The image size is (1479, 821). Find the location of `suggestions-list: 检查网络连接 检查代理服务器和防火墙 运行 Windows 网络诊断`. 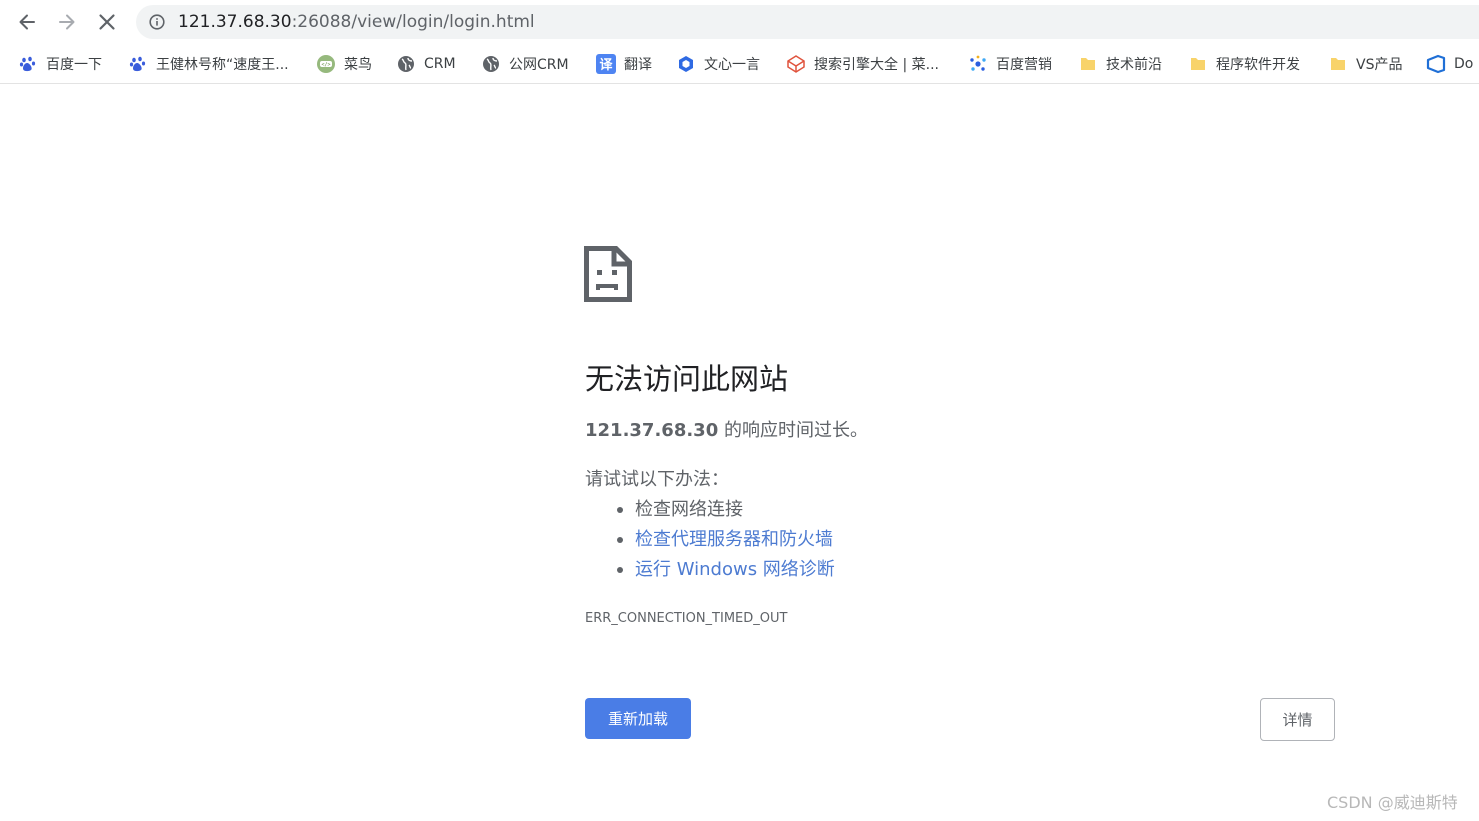

suggestions-list: 检查网络连接 检查代理服务器和防火墙 运行 Windows 网络诊断 is located at coordinates (710, 541).